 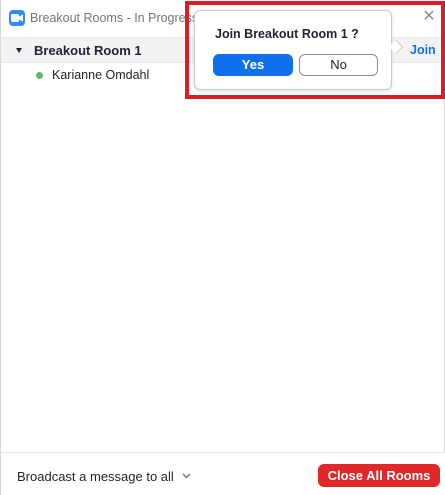 I want to click on room-name: Breakout Room 1, so click(x=88, y=50).